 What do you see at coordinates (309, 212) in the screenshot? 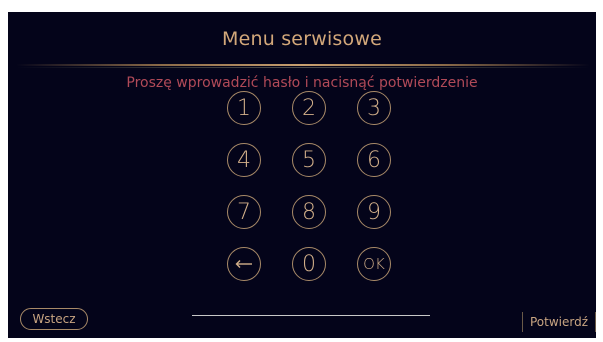
I see `key-8: 8` at bounding box center [309, 212].